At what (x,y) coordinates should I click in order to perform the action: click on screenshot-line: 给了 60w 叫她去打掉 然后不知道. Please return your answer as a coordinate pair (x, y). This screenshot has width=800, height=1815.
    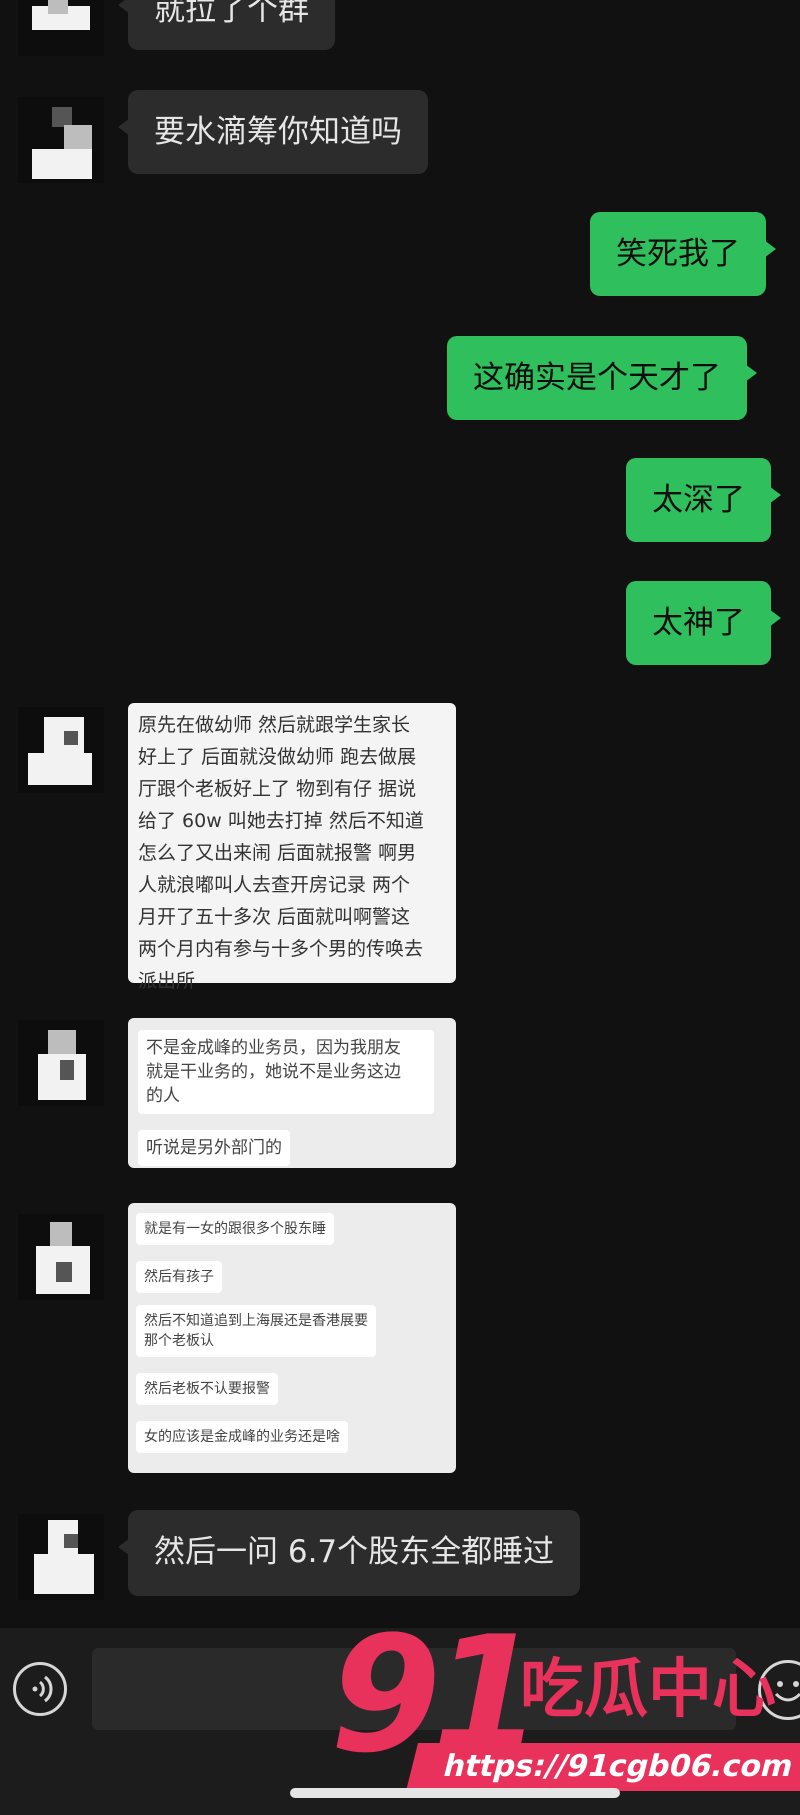
    Looking at the image, I should click on (281, 821).